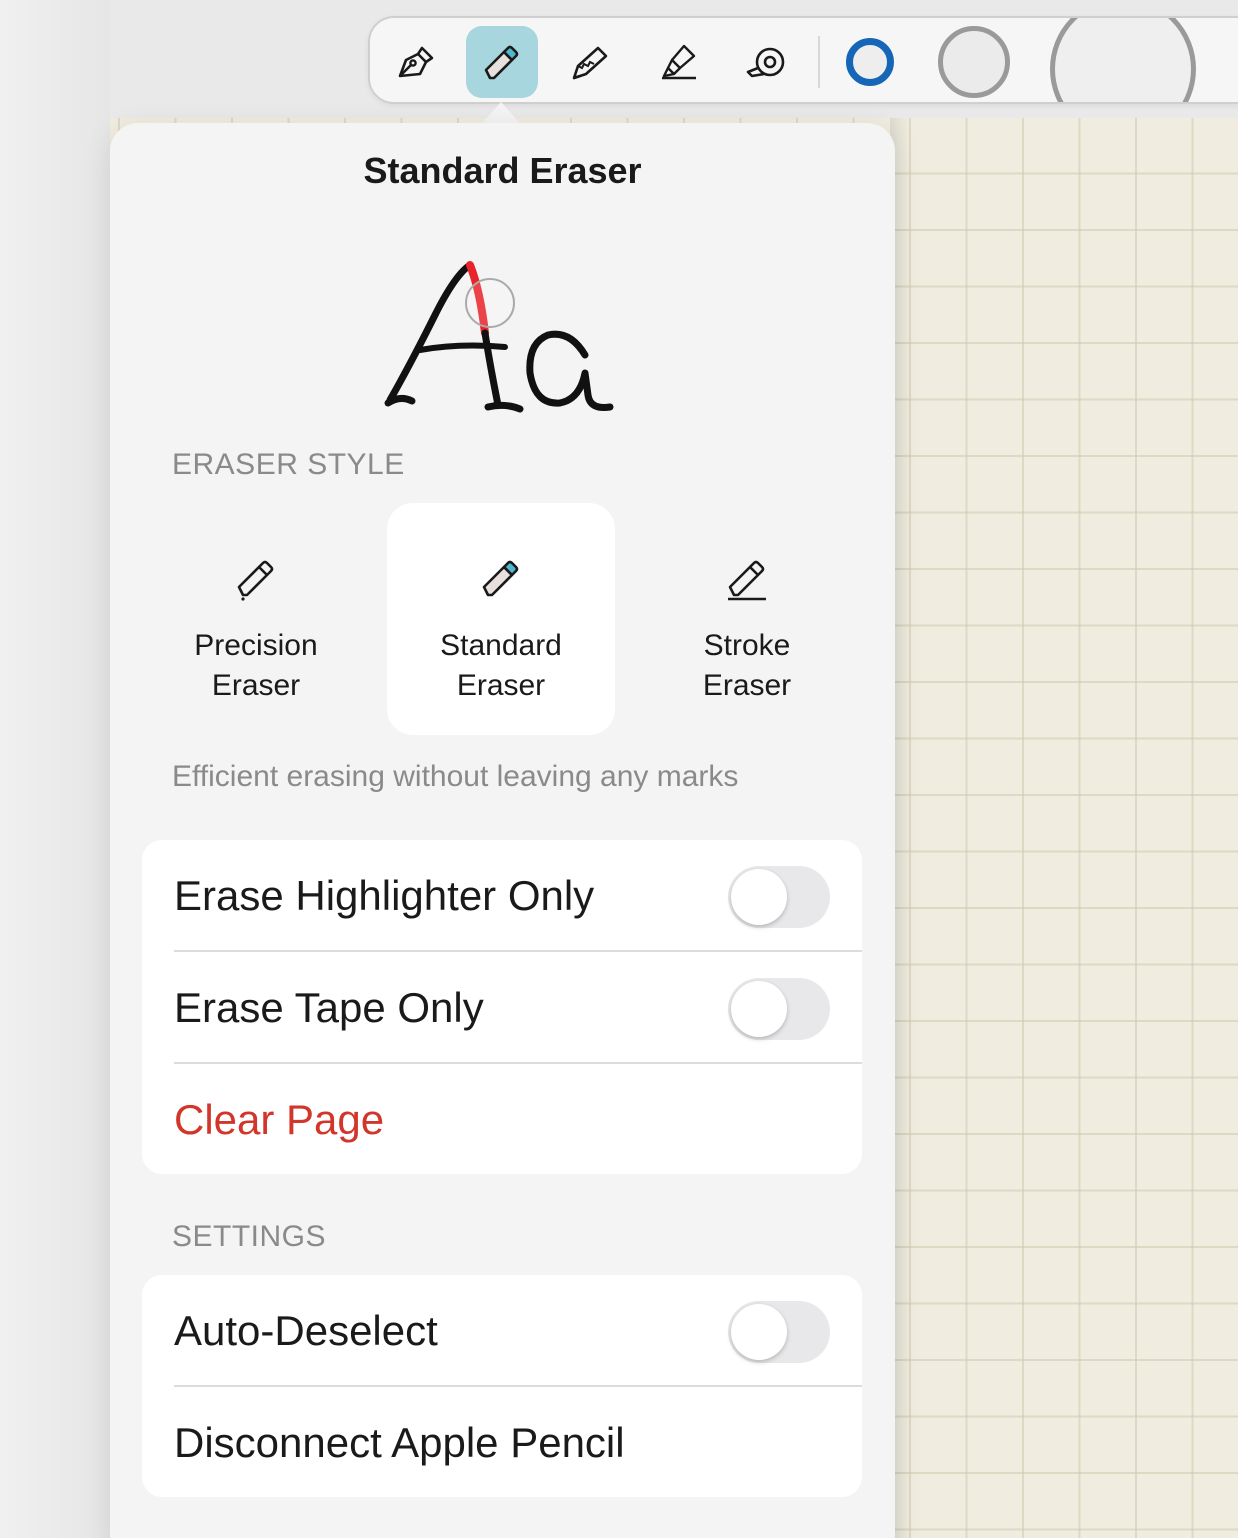 The height and width of the screenshot is (1538, 1238). I want to click on settings-group: Auto-Deselect Disconnect Apple Pencil, so click(502, 1386).